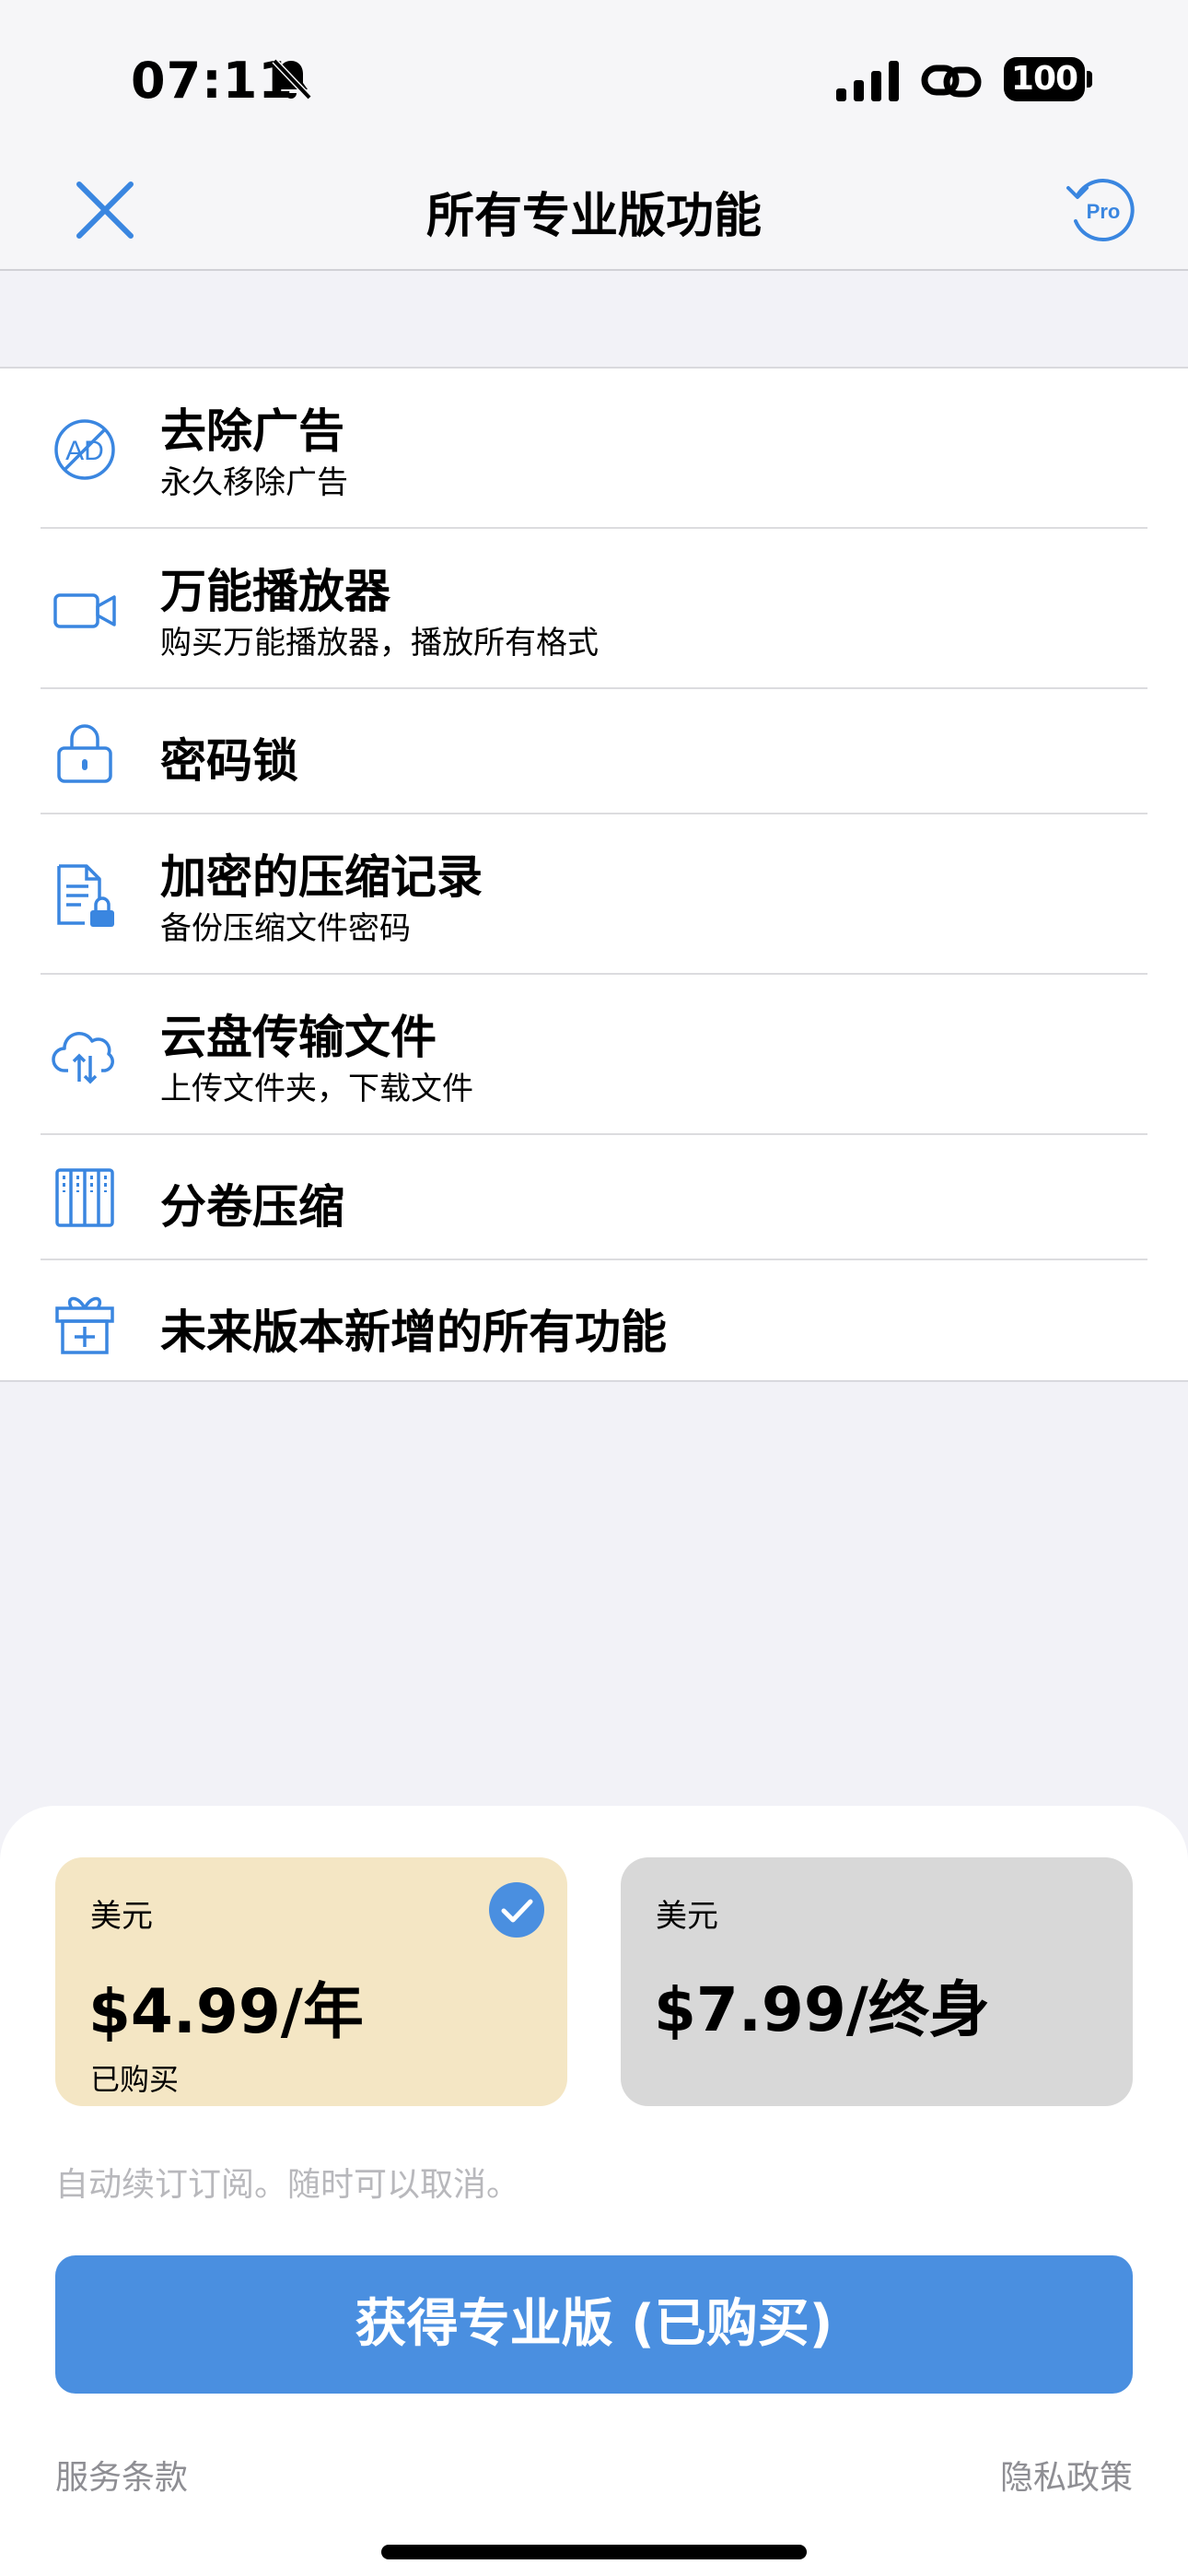 Image resolution: width=1188 pixels, height=2576 pixels. I want to click on feature-row-remove-ads: AD 去除广告 永久移除广告, so click(594, 449).